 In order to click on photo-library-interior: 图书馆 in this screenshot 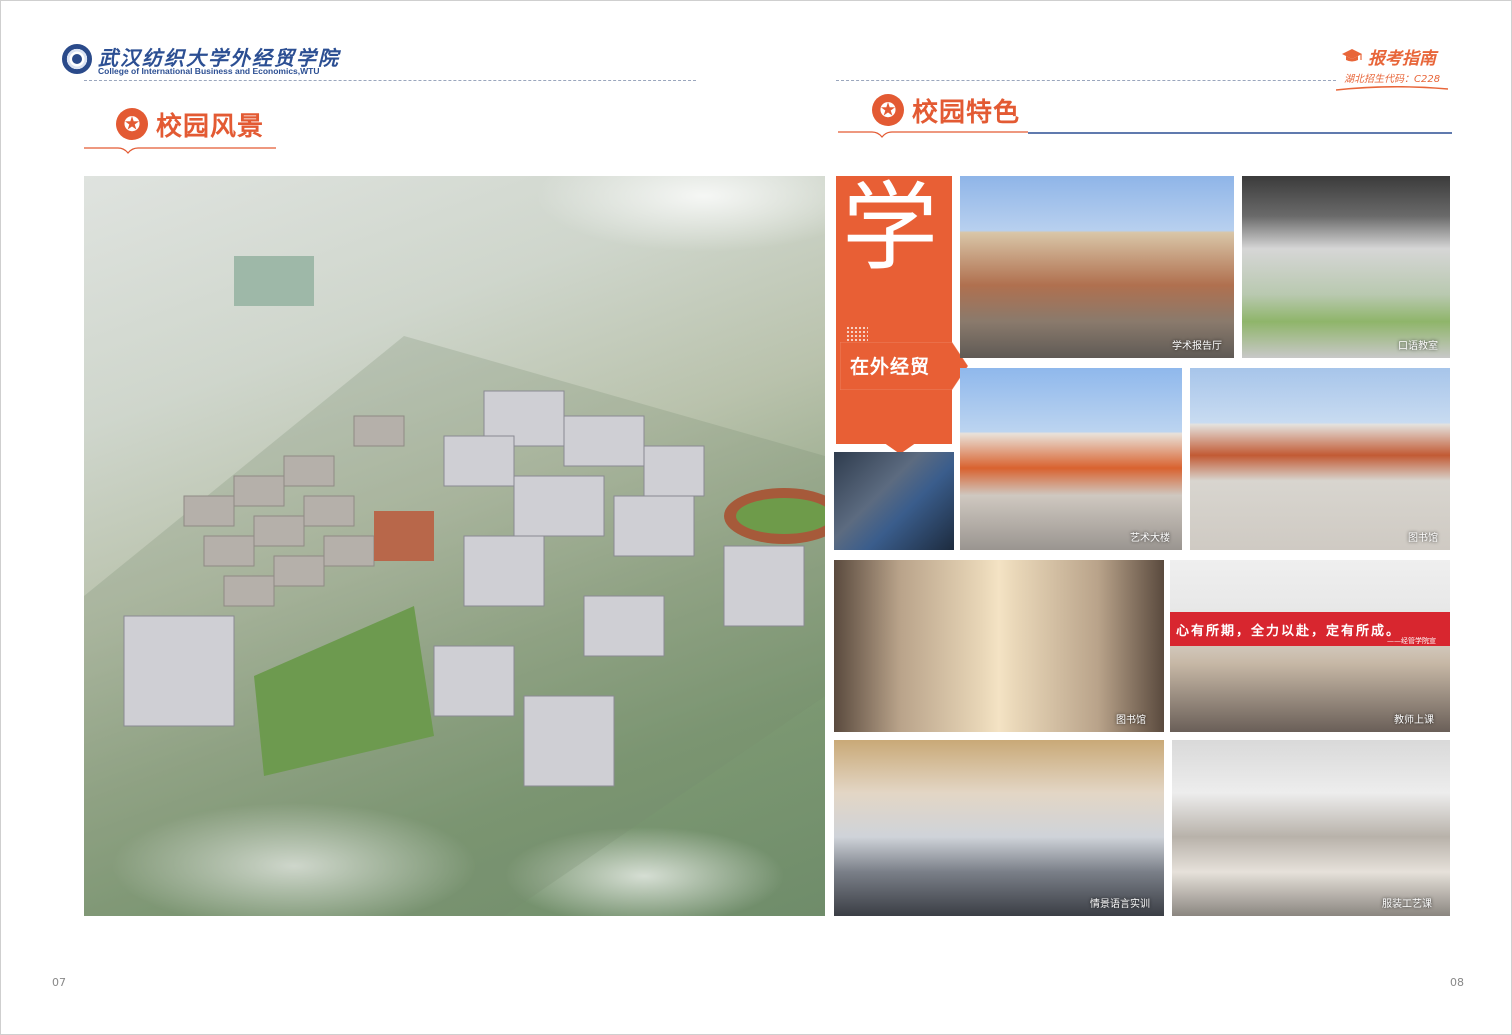, I will do `click(999, 646)`.